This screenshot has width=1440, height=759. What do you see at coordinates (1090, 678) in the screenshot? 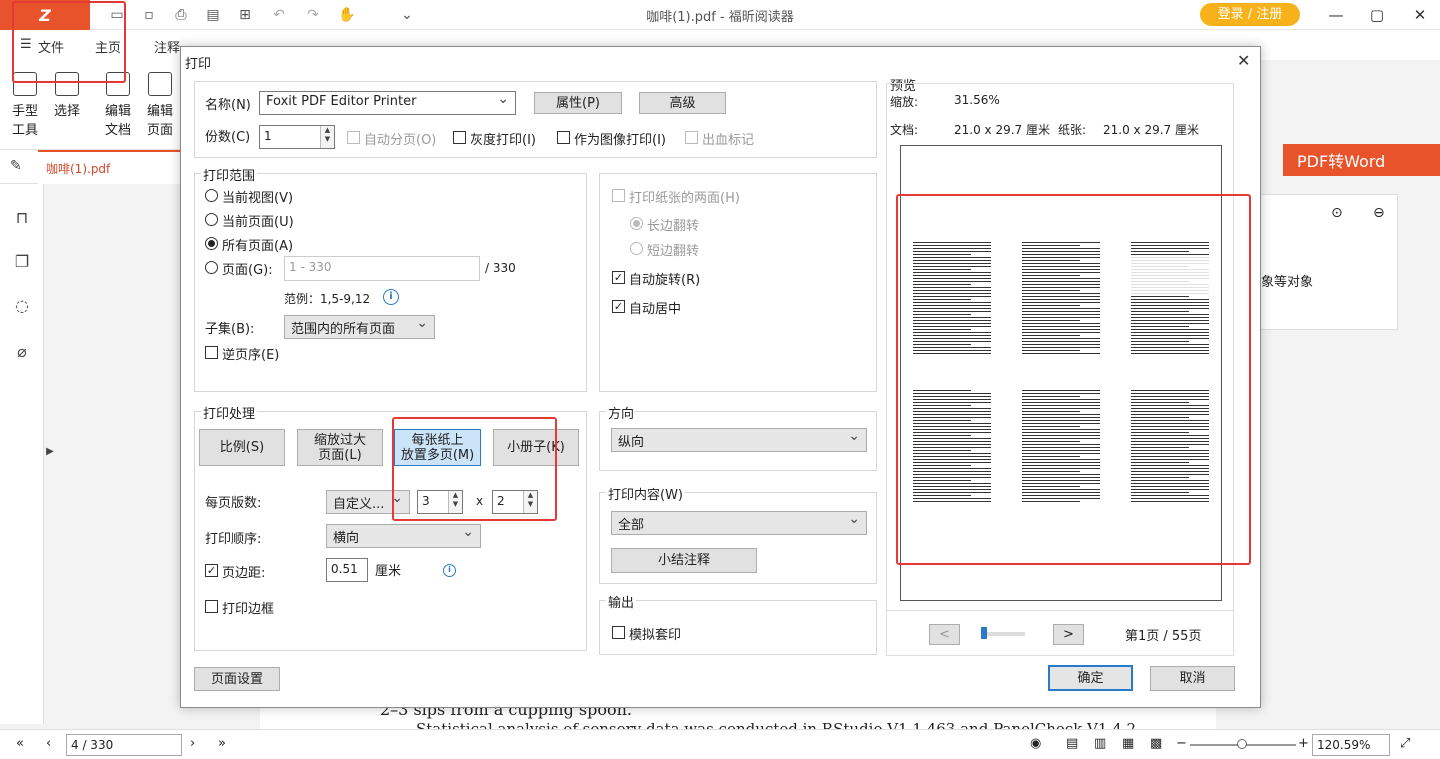
I see `ok-button: 确定` at bounding box center [1090, 678].